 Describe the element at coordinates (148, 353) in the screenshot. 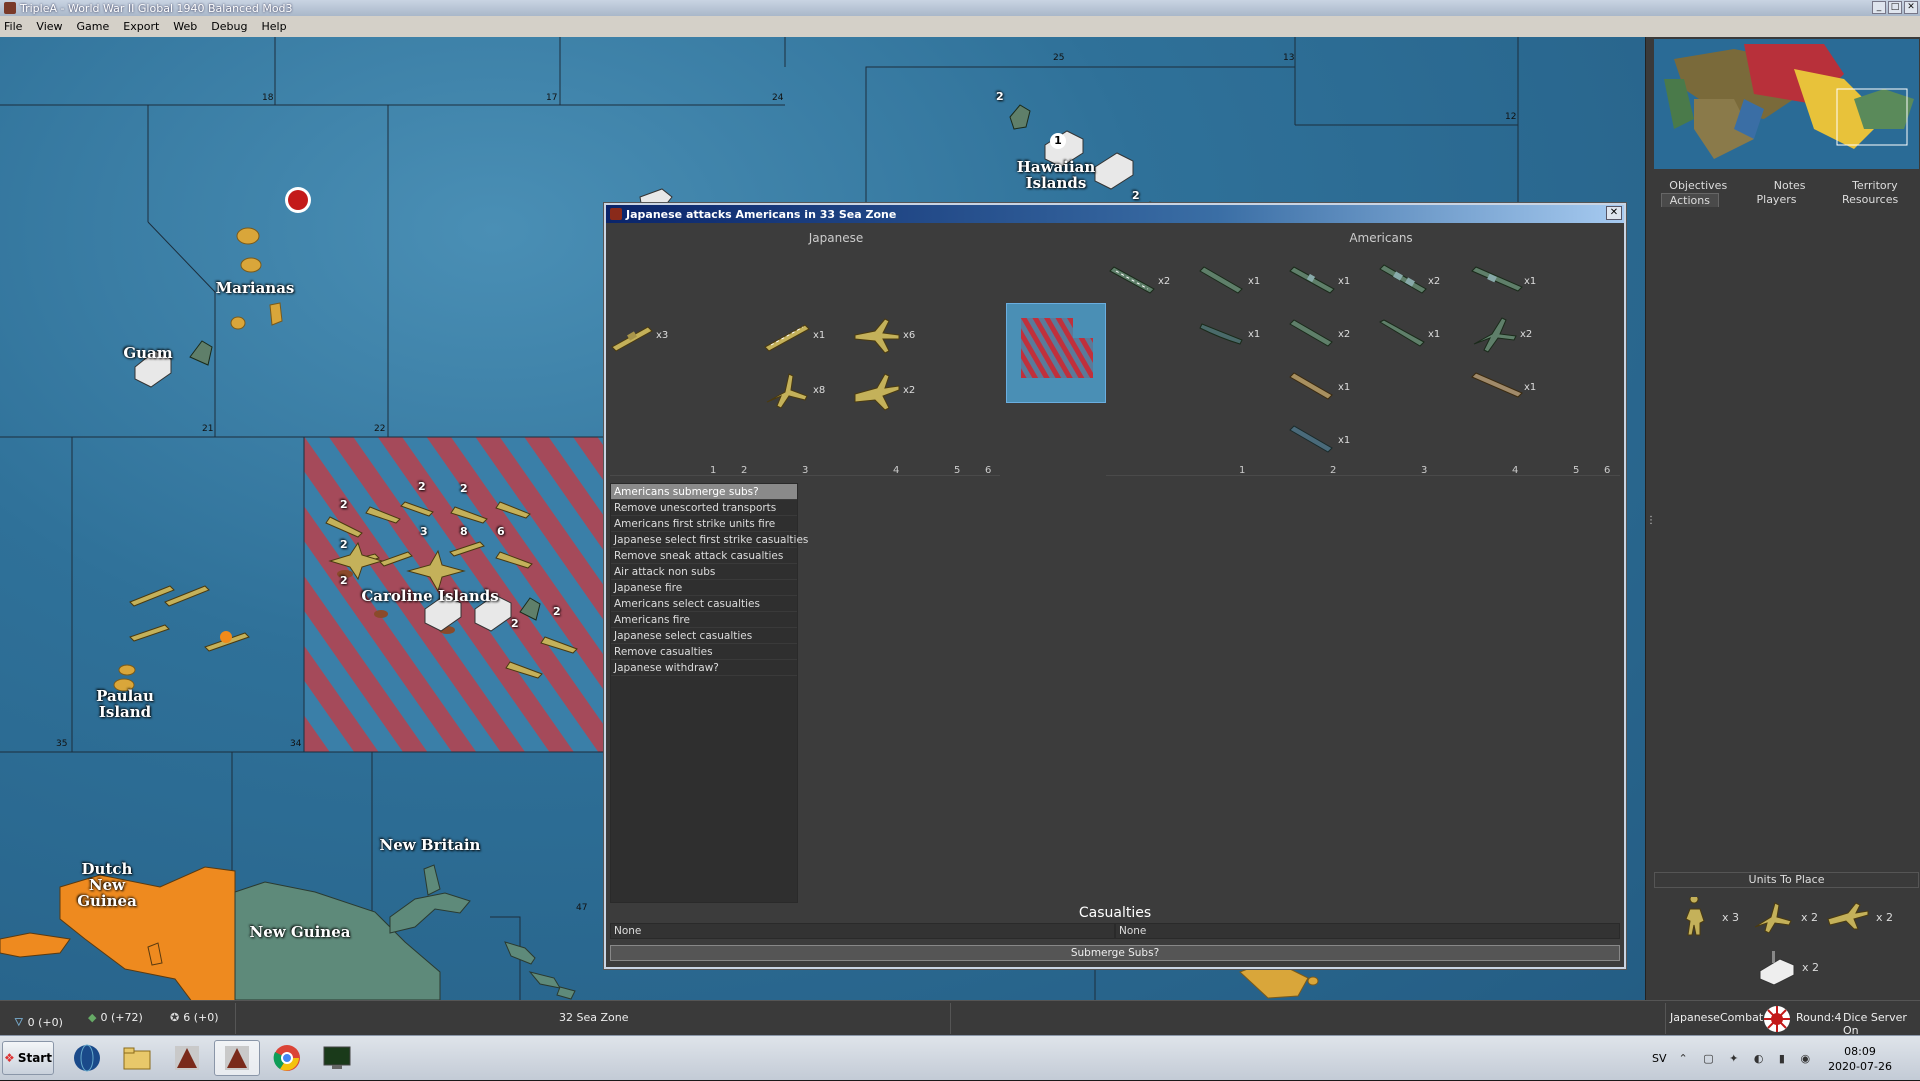

I see `territory-label-guam: Guam` at that location.